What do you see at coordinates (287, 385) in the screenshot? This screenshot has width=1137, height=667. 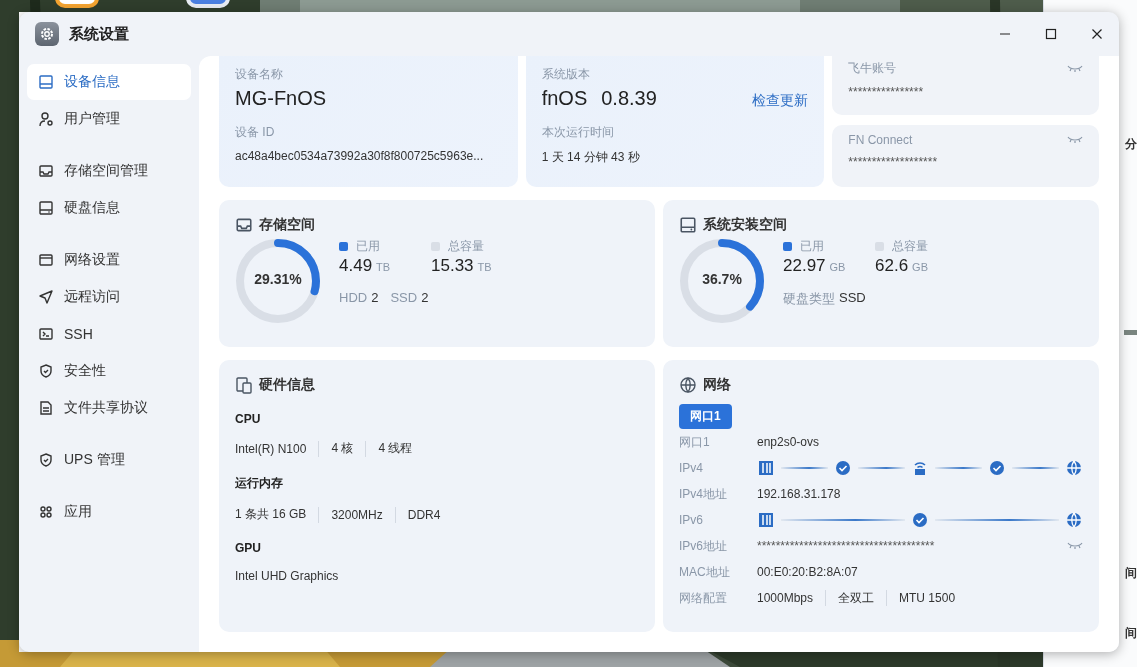 I see `card-title: 硬件信息` at bounding box center [287, 385].